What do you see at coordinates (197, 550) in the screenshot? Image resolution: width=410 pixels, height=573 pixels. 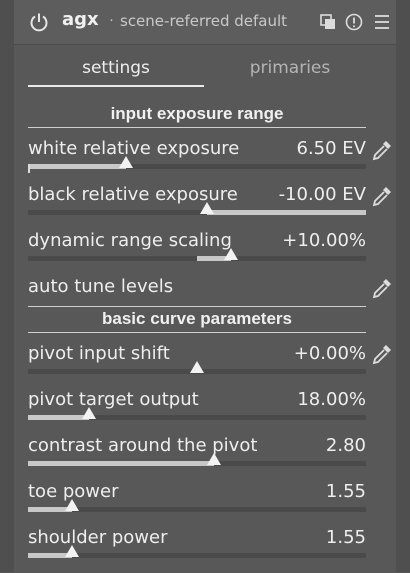 I see `shoulder-power-slider: shoulder power 1.55` at bounding box center [197, 550].